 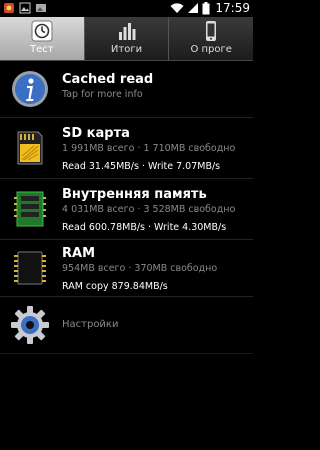 I want to click on ram-speed: RAM copy 879.84MB/s, so click(x=115, y=286).